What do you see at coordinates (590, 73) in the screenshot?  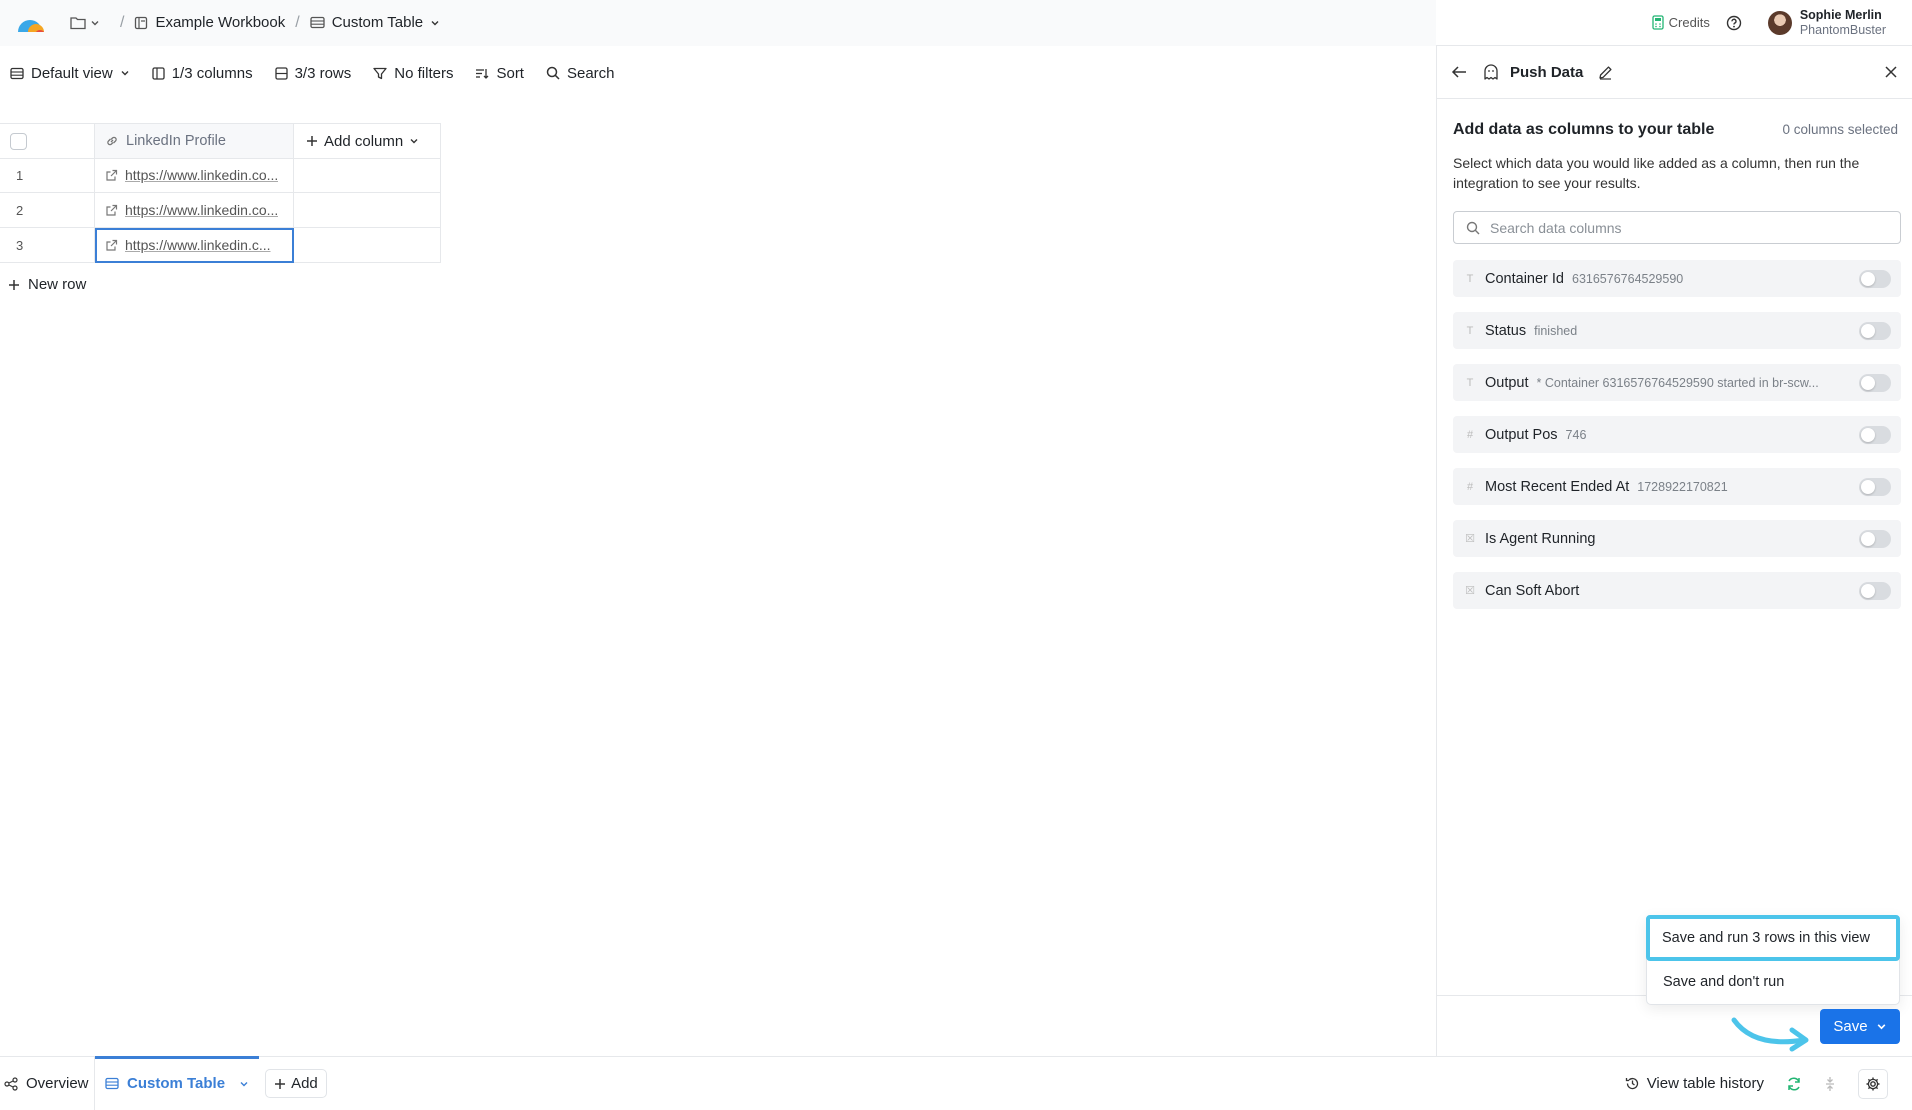 I see `search-label: Search` at bounding box center [590, 73].